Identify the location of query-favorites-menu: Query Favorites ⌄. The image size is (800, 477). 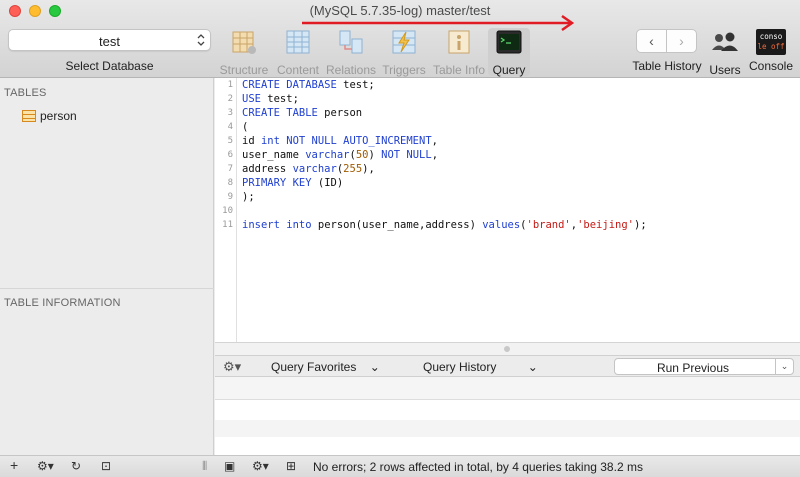
(325, 367).